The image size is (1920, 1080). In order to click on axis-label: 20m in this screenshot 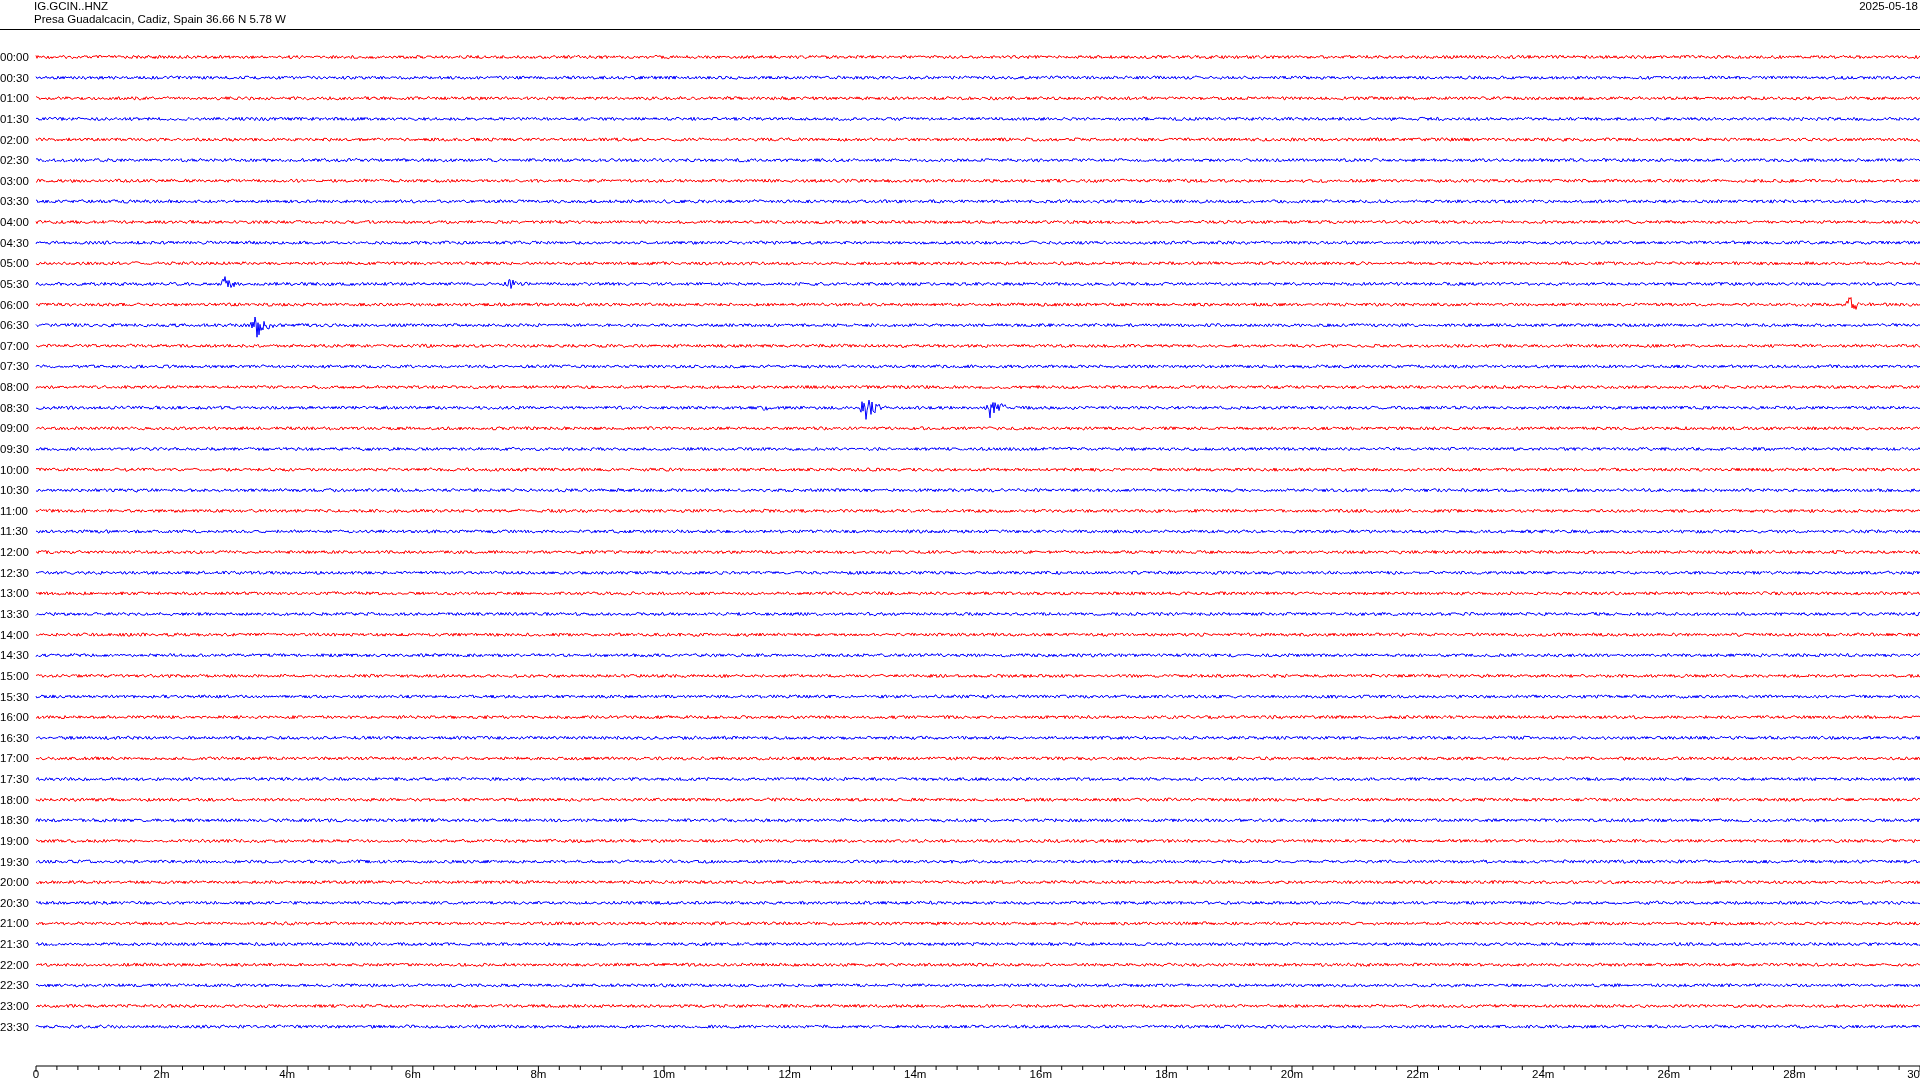, I will do `click(1292, 1073)`.